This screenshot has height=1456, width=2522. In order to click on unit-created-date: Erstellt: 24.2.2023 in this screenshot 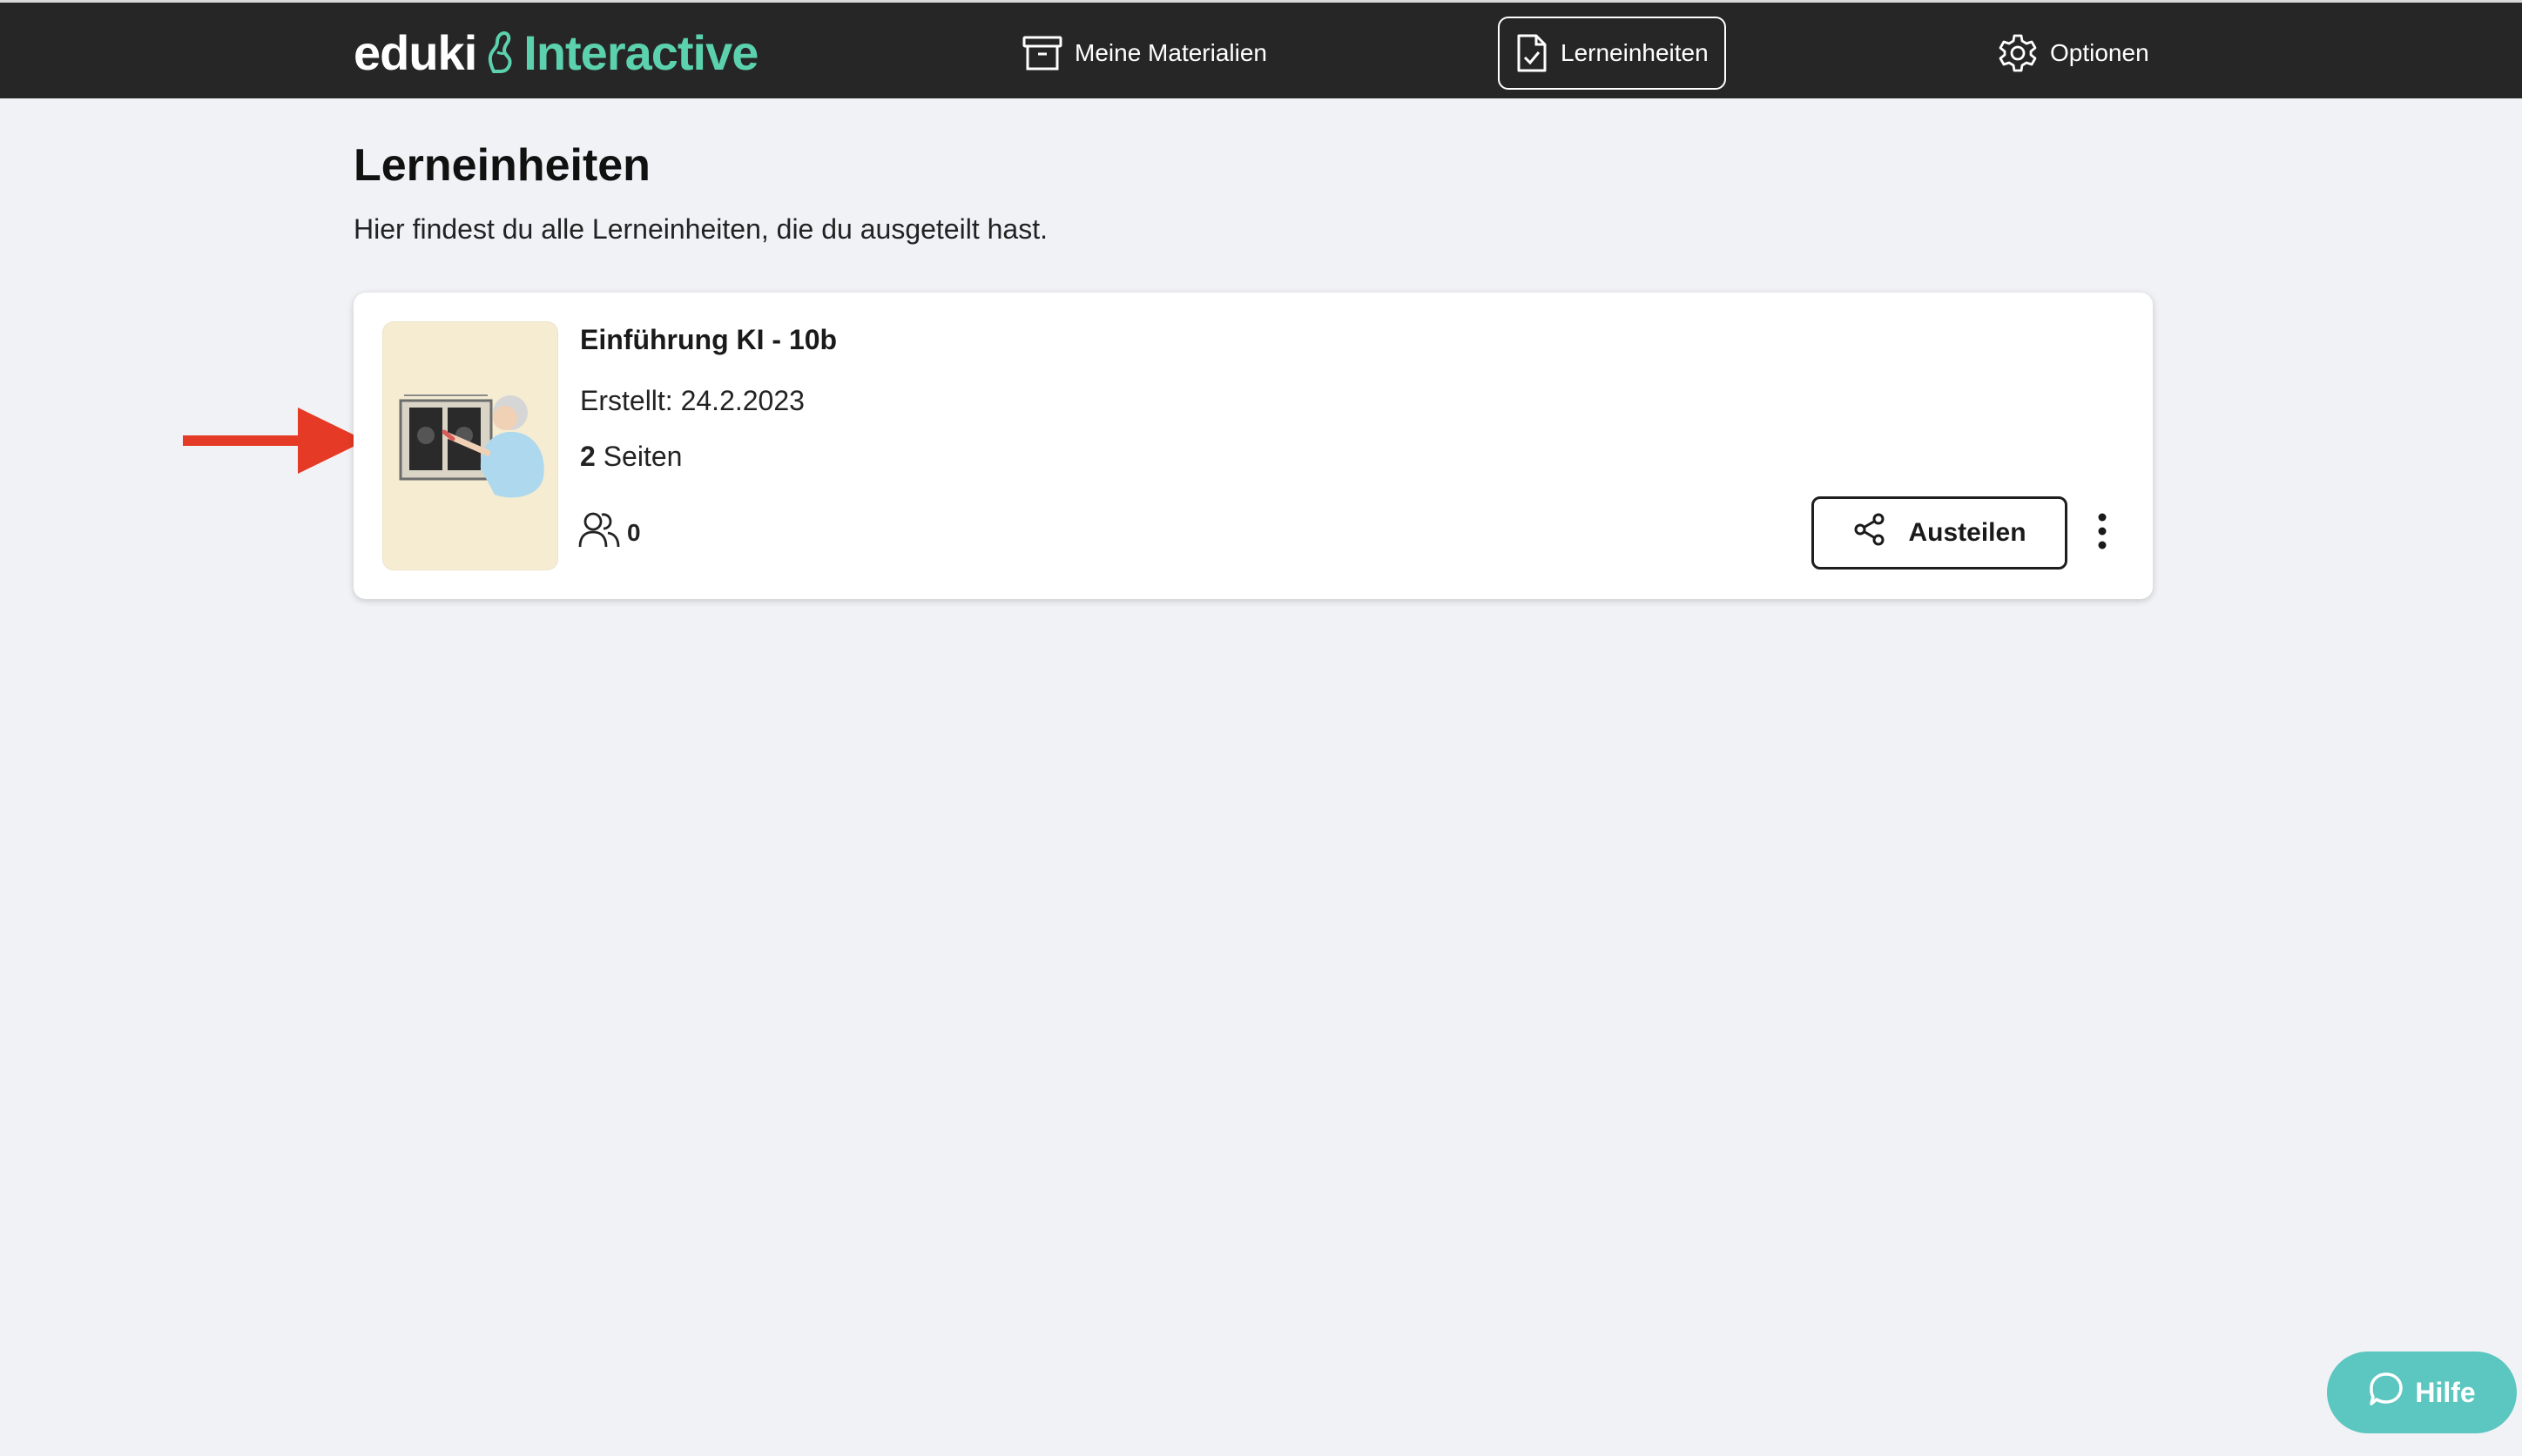, I will do `click(692, 400)`.